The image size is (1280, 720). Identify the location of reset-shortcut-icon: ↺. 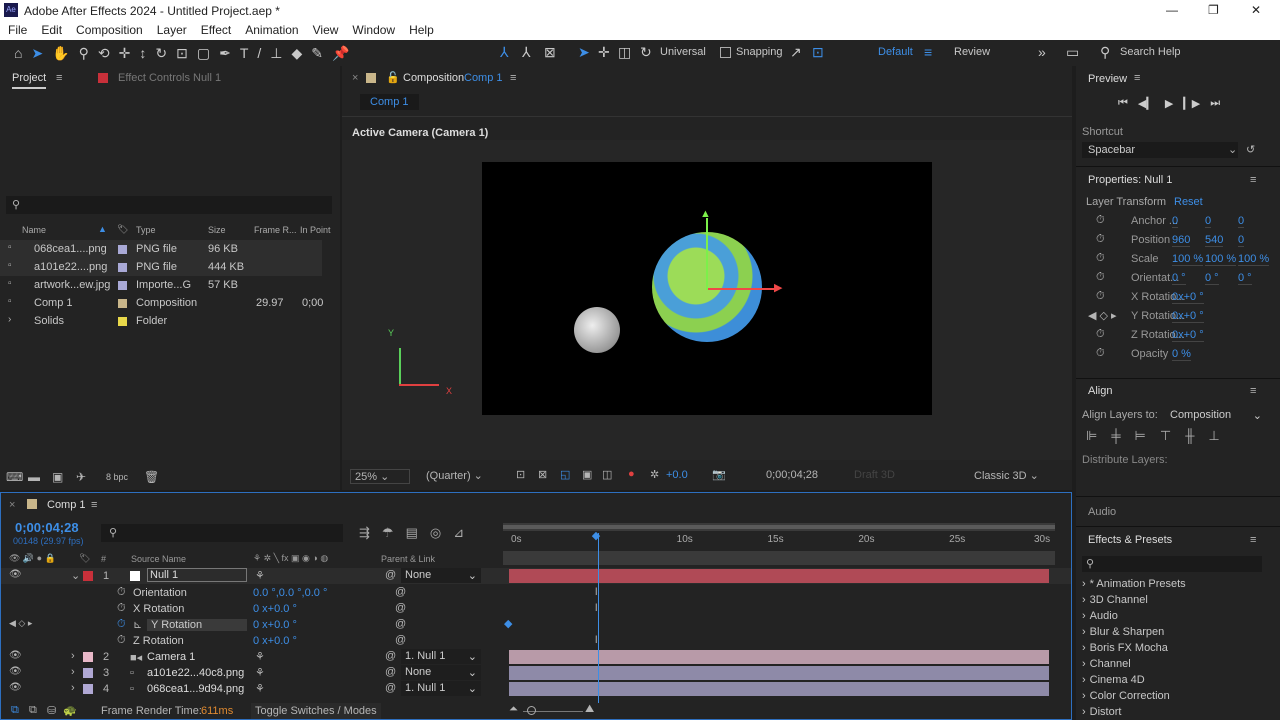
(1250, 149).